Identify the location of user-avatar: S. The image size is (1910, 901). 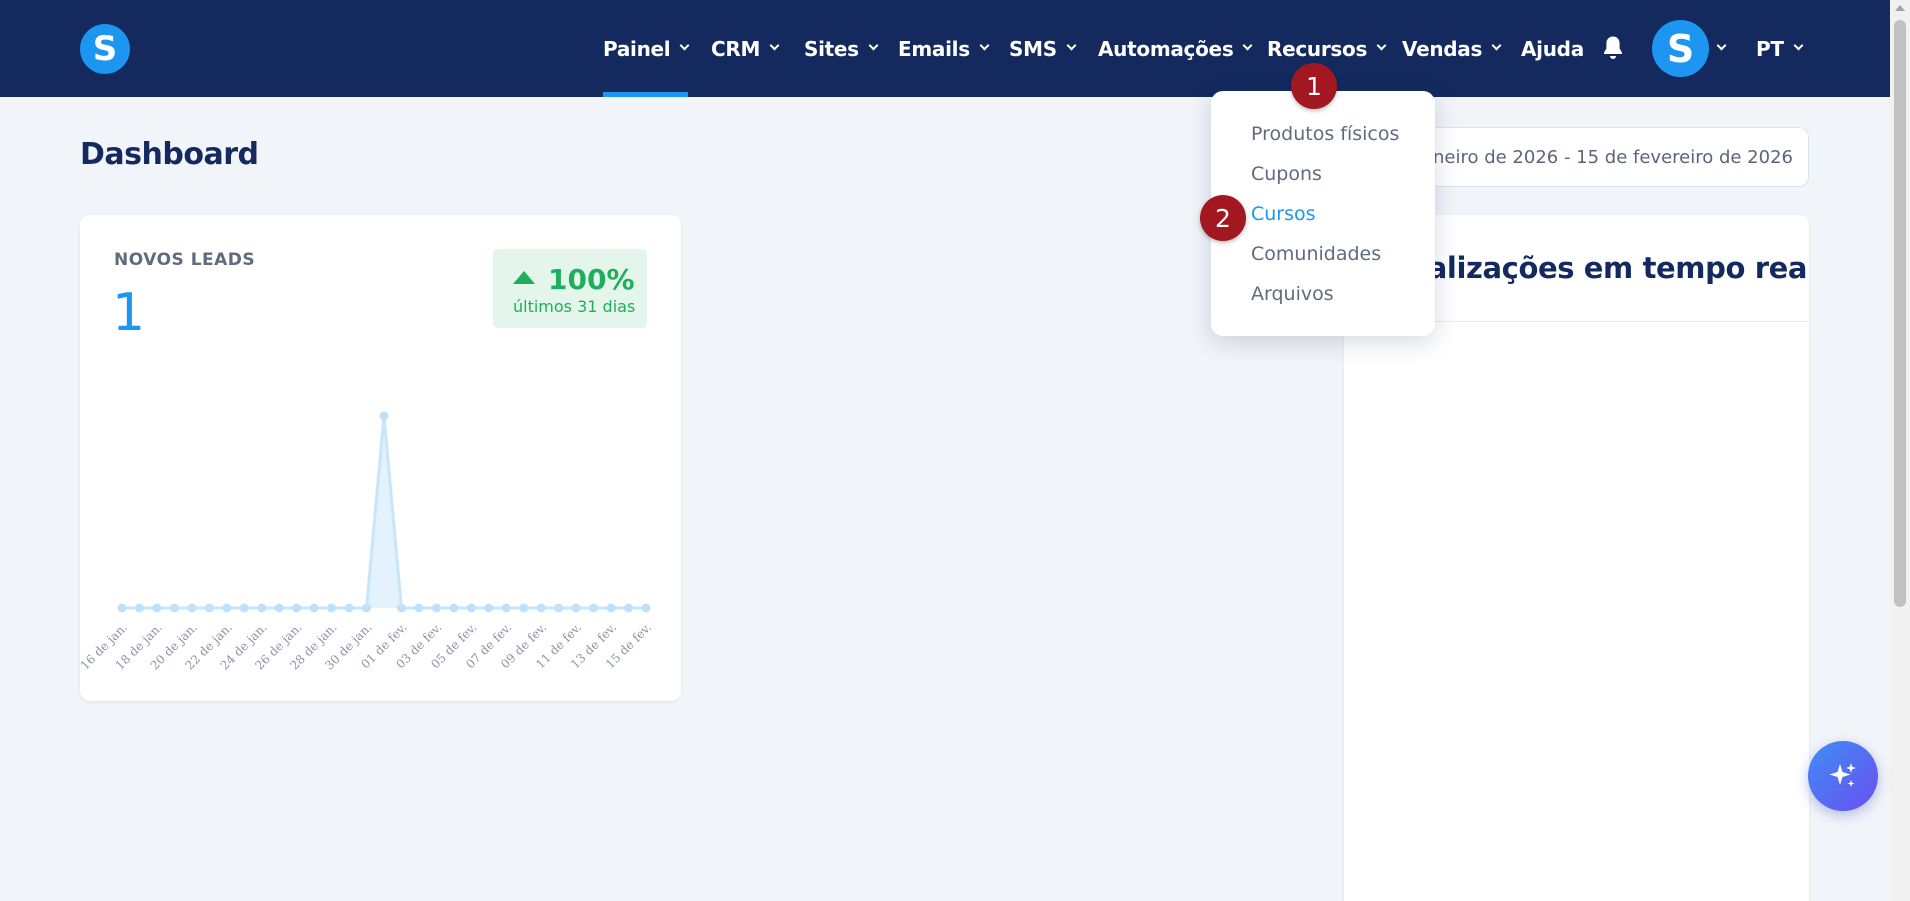
(1680, 48).